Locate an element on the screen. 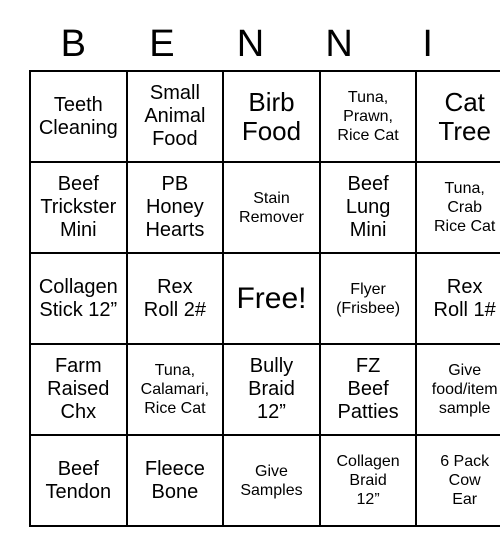 This screenshot has width=500, height=544. bingo-cell: Rex Roll 2# is located at coordinates (175, 298).